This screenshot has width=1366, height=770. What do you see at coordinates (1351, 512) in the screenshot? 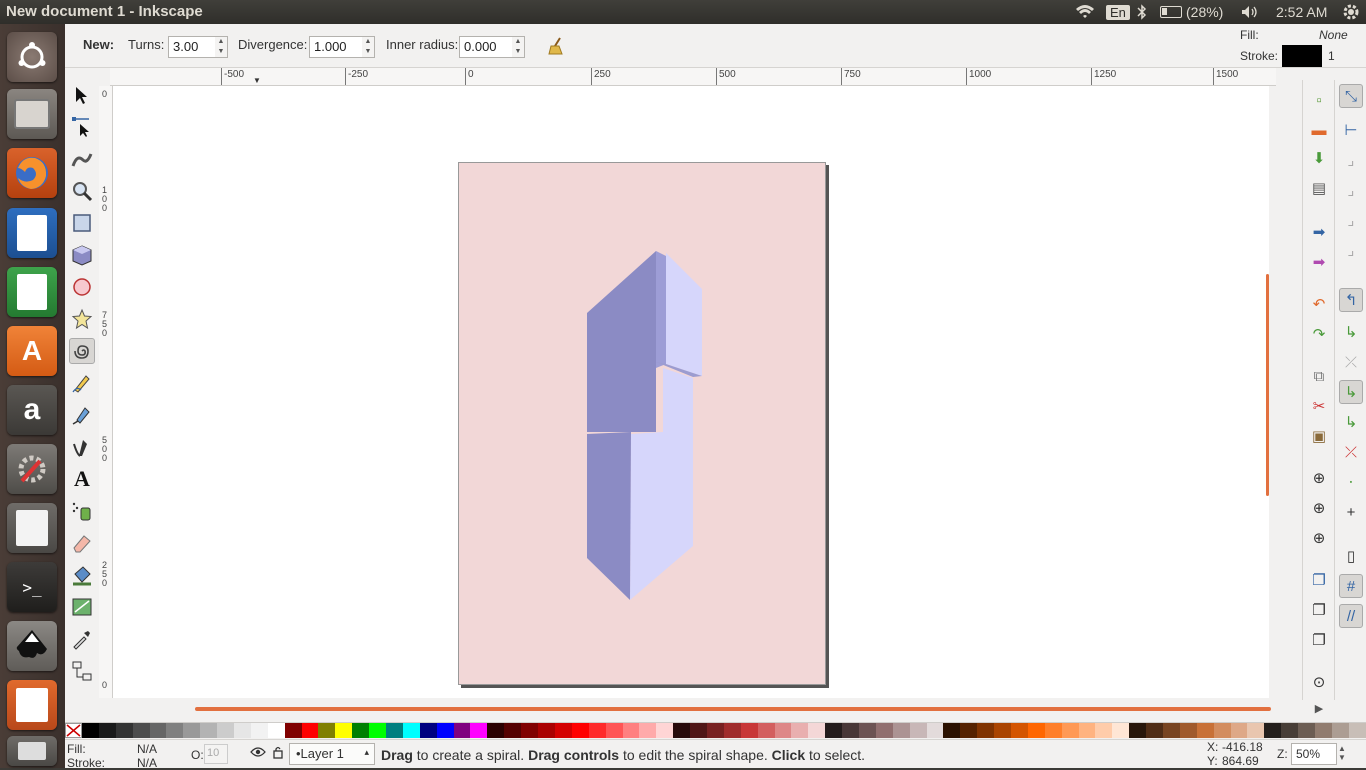
I see `snap-rotation-center-icon: +` at bounding box center [1351, 512].